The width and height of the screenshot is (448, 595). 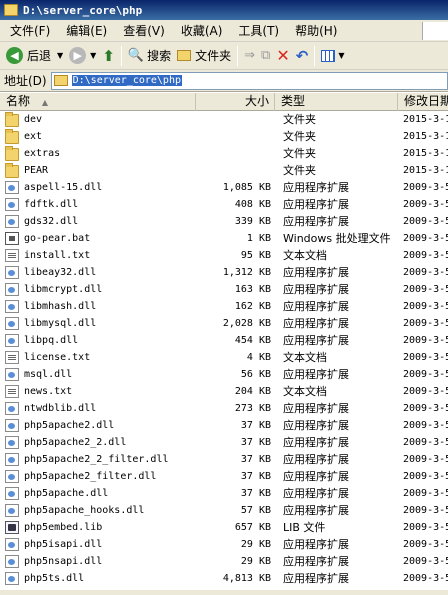 I want to click on menu-edit: 编辑(E), so click(x=86, y=30).